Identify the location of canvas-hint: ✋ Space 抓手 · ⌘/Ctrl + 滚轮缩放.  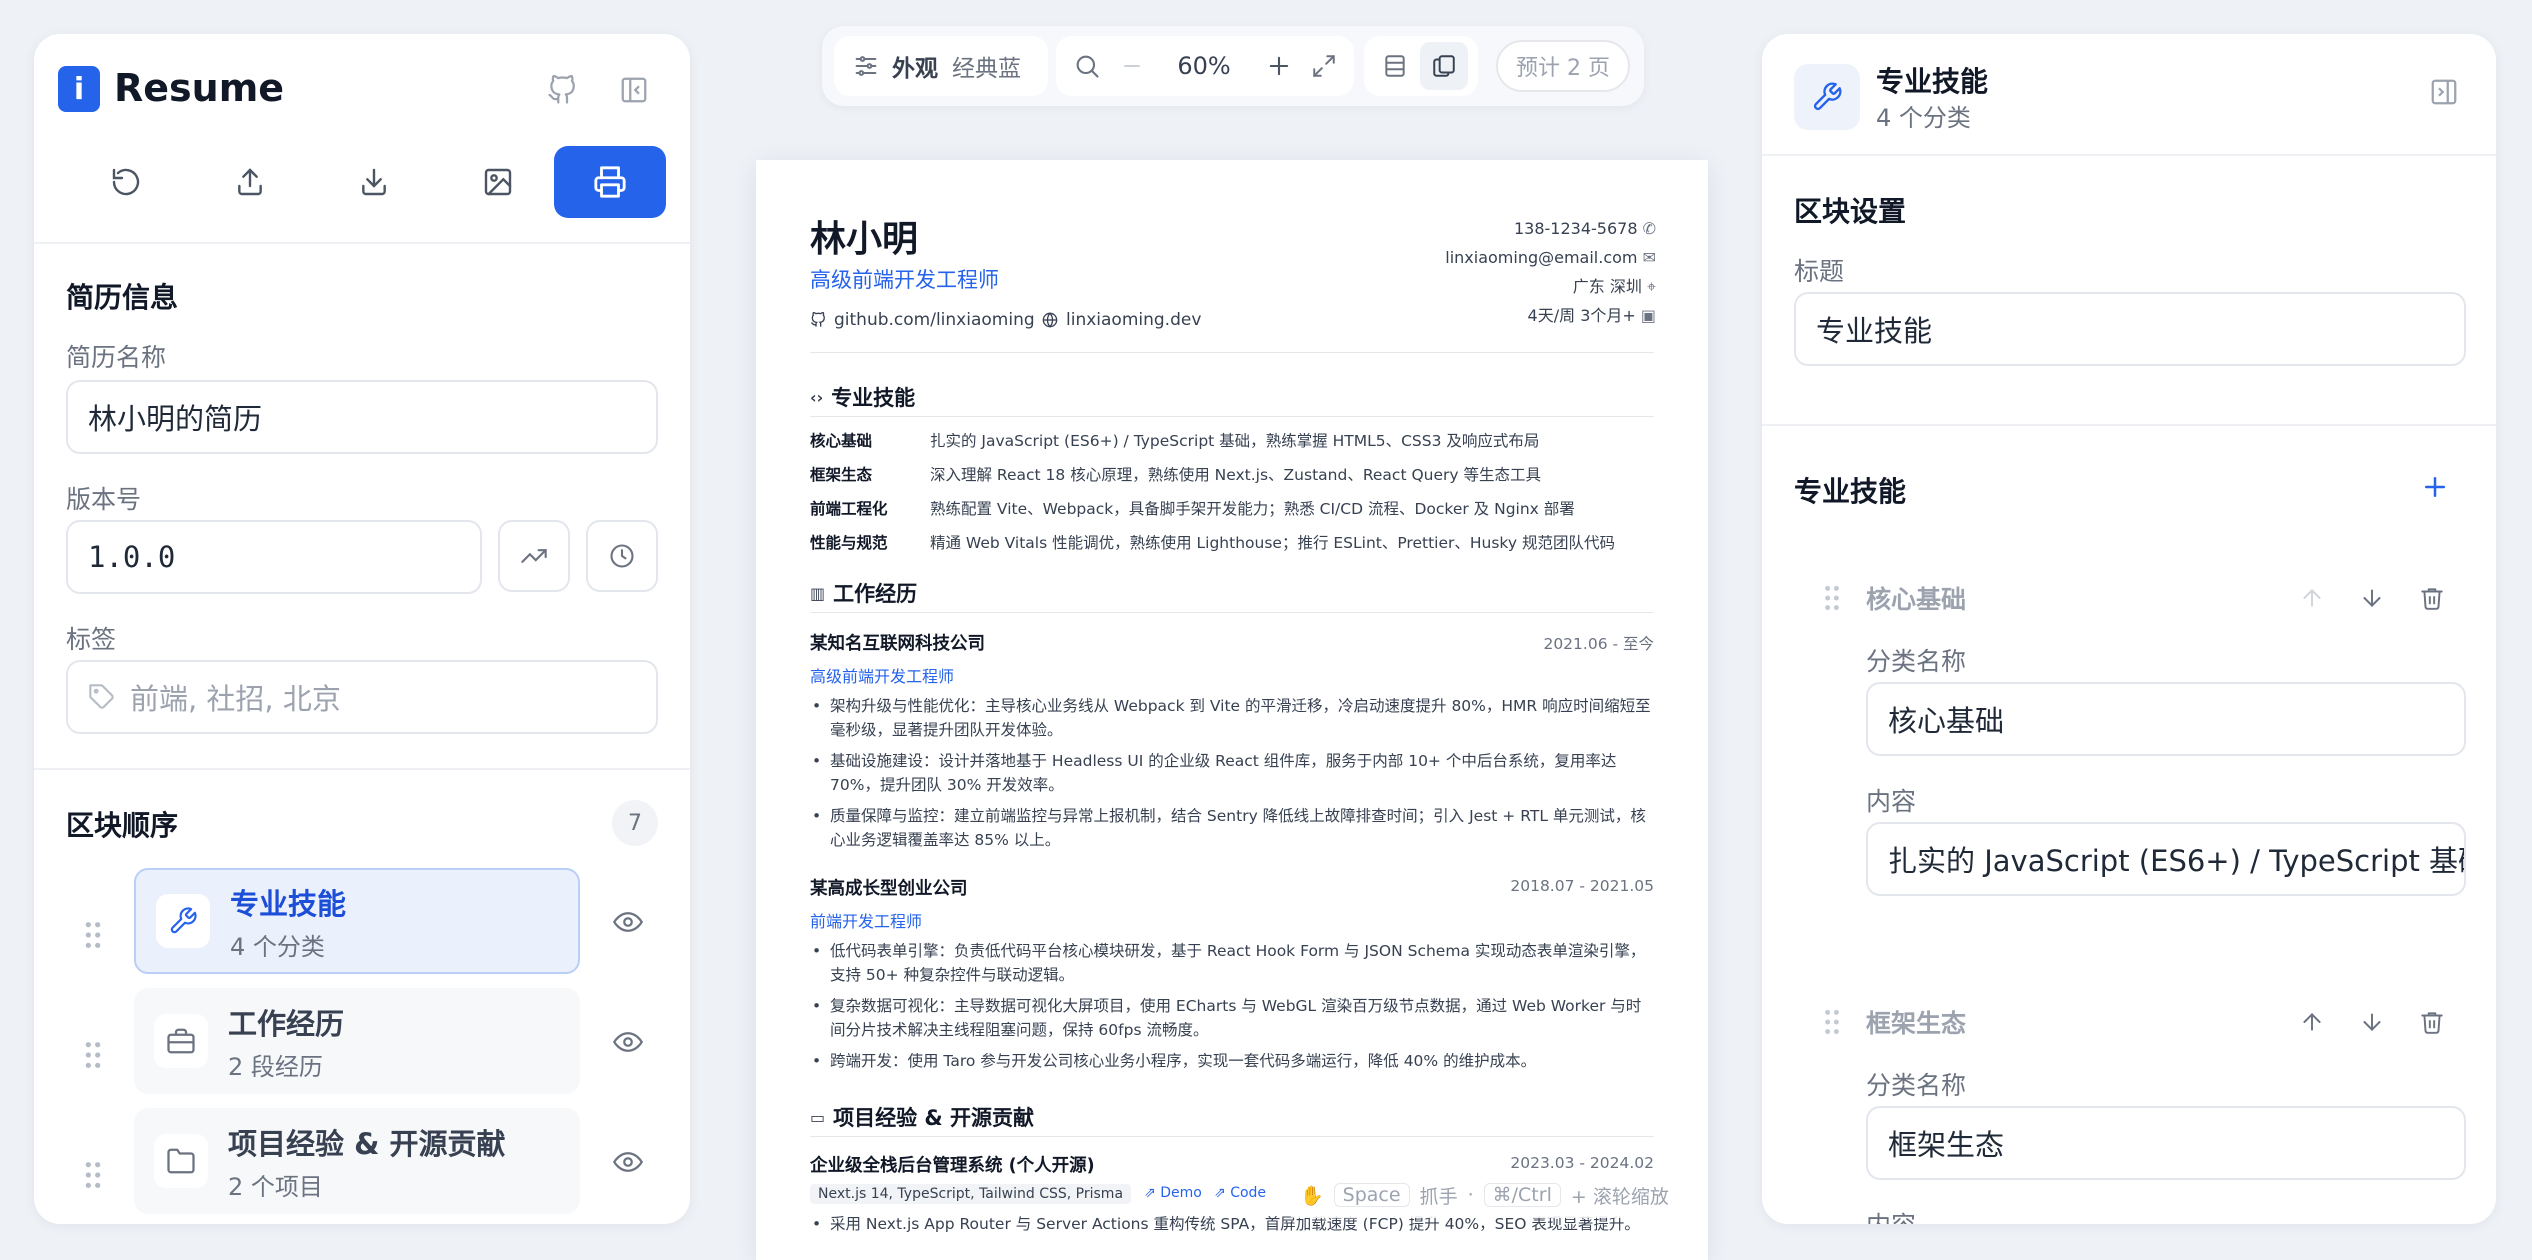
(1484, 1195).